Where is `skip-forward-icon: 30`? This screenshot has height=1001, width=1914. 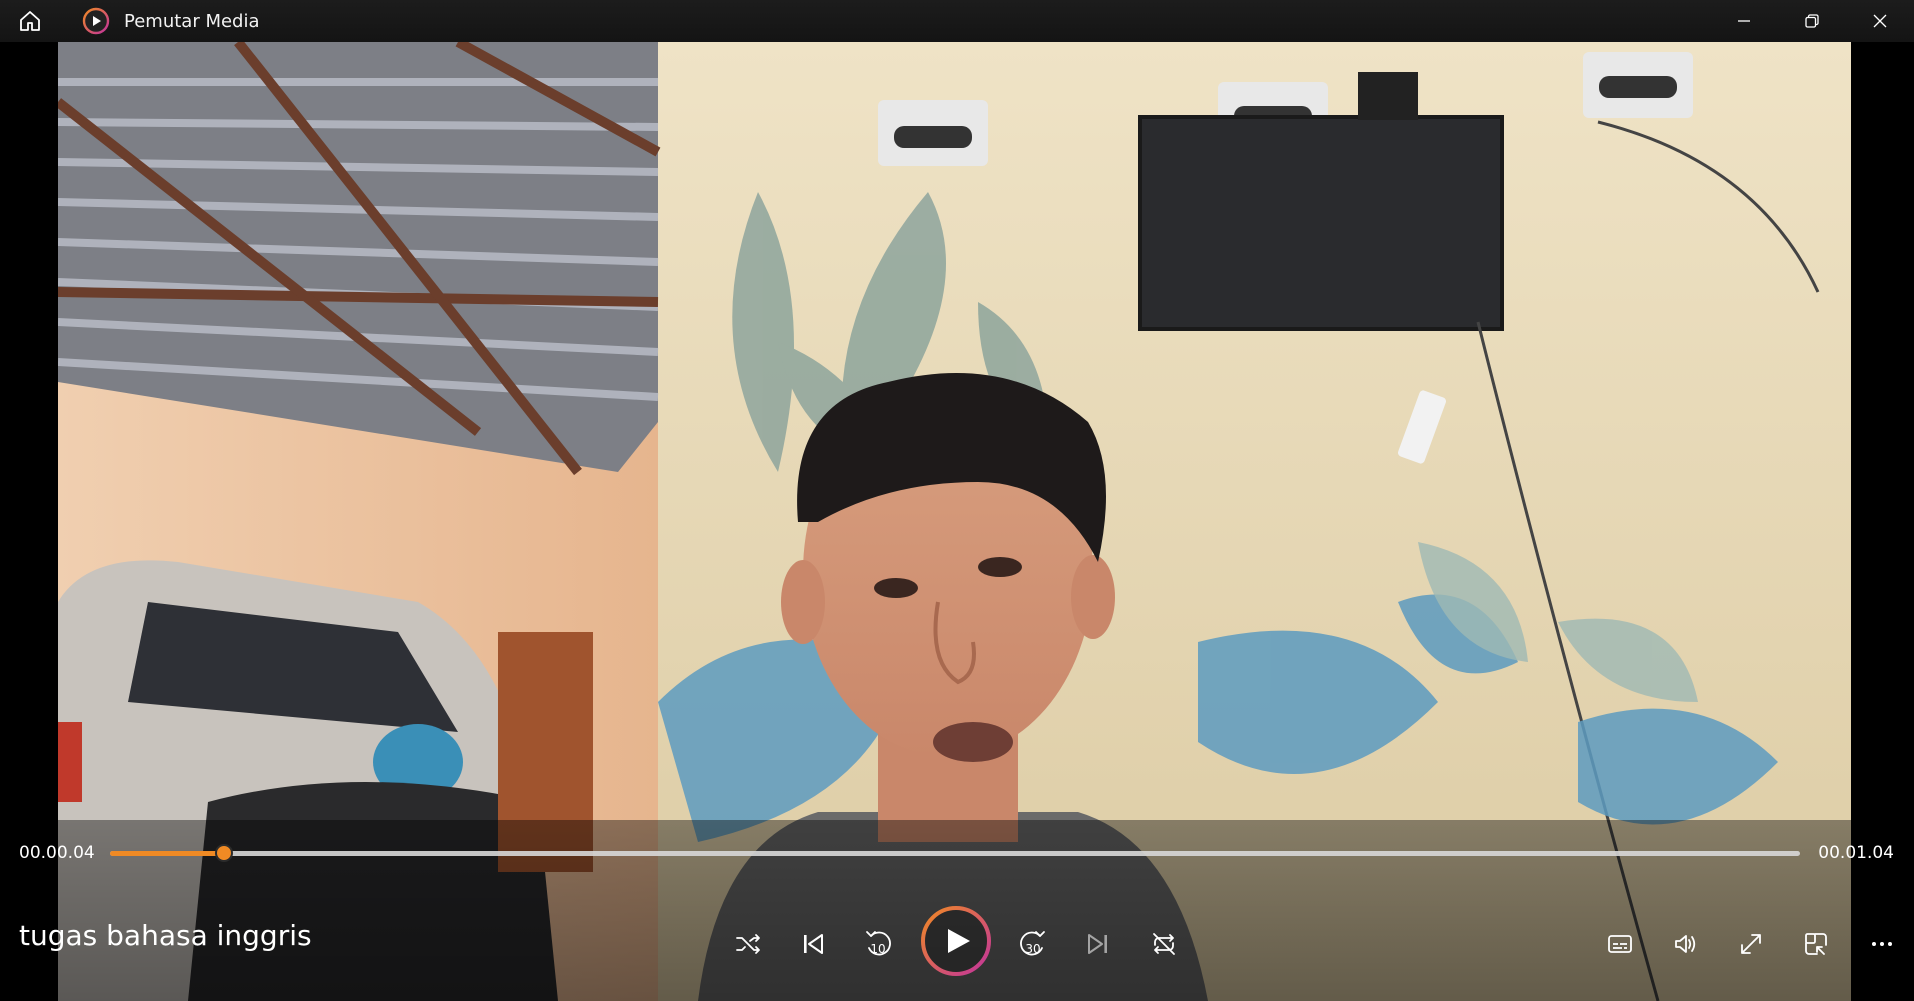 skip-forward-icon: 30 is located at coordinates (1032, 943).